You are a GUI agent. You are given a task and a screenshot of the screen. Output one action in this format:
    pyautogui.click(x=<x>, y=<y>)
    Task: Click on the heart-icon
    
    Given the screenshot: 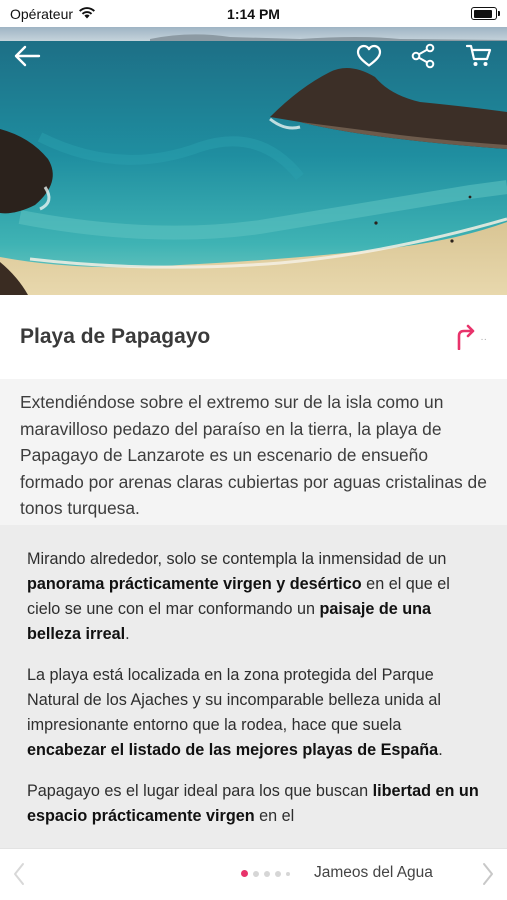 What is the action you would take?
    pyautogui.click(x=369, y=55)
    